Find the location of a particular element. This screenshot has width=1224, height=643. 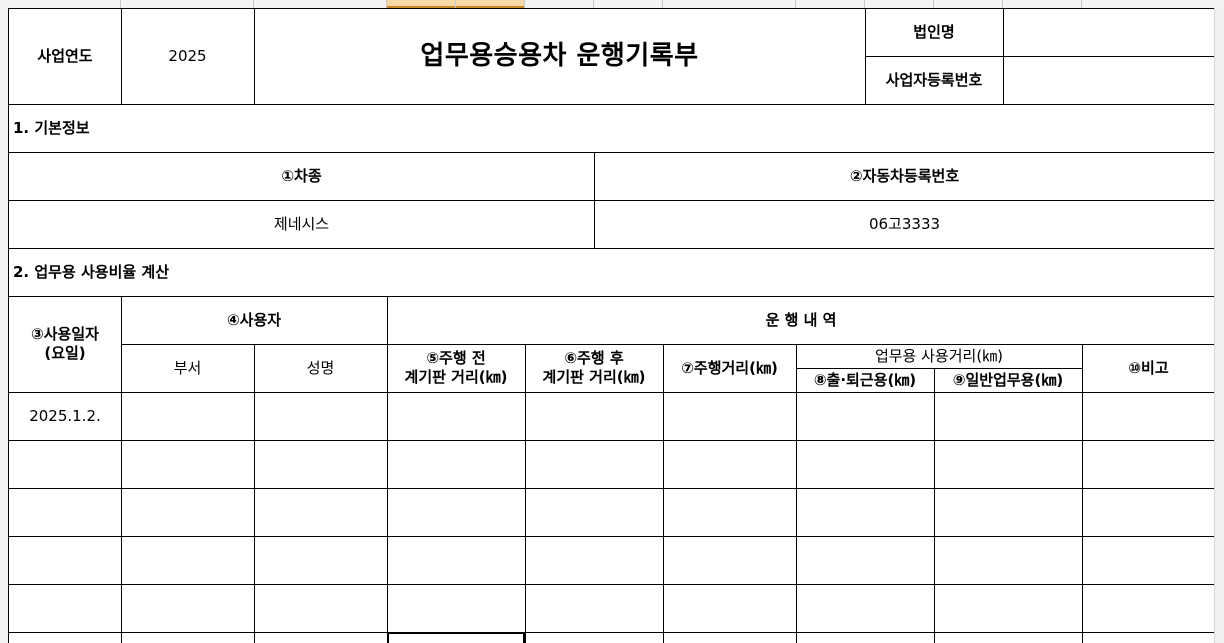

odometer-before-header: ⑤주행 전 계기판 거리(㎞) is located at coordinates (456, 367).